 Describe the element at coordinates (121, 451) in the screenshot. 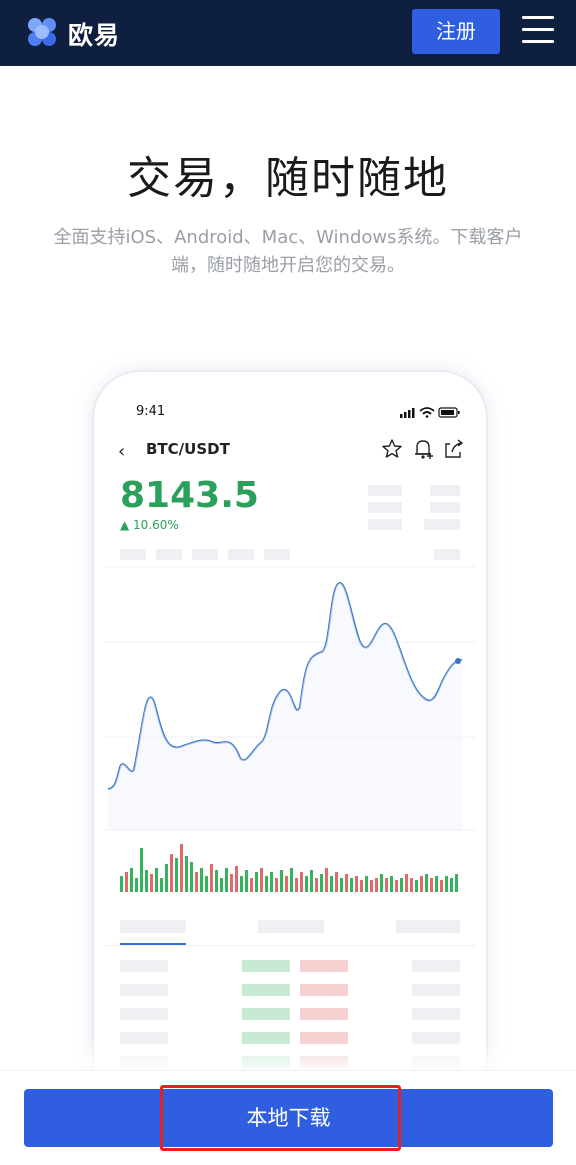

I see `back-chevron-icon: ‹` at that location.